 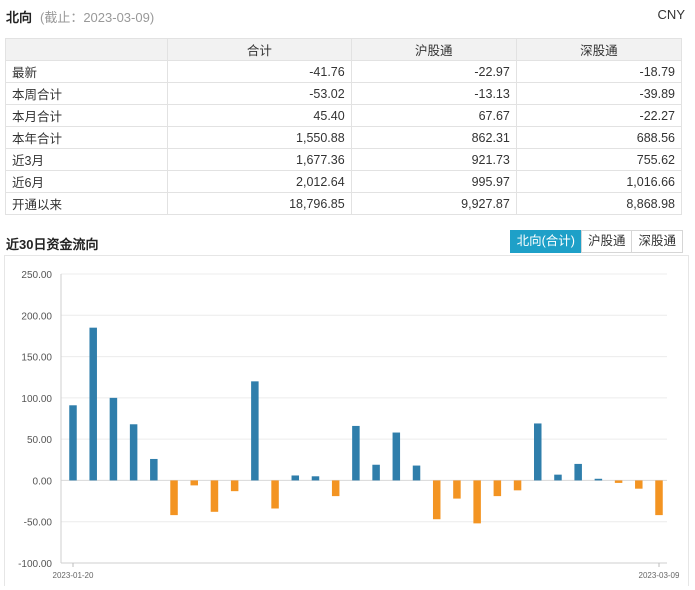 I want to click on table-row: 本周合计 -53.02 -13.13 -39.89, so click(x=344, y=93).